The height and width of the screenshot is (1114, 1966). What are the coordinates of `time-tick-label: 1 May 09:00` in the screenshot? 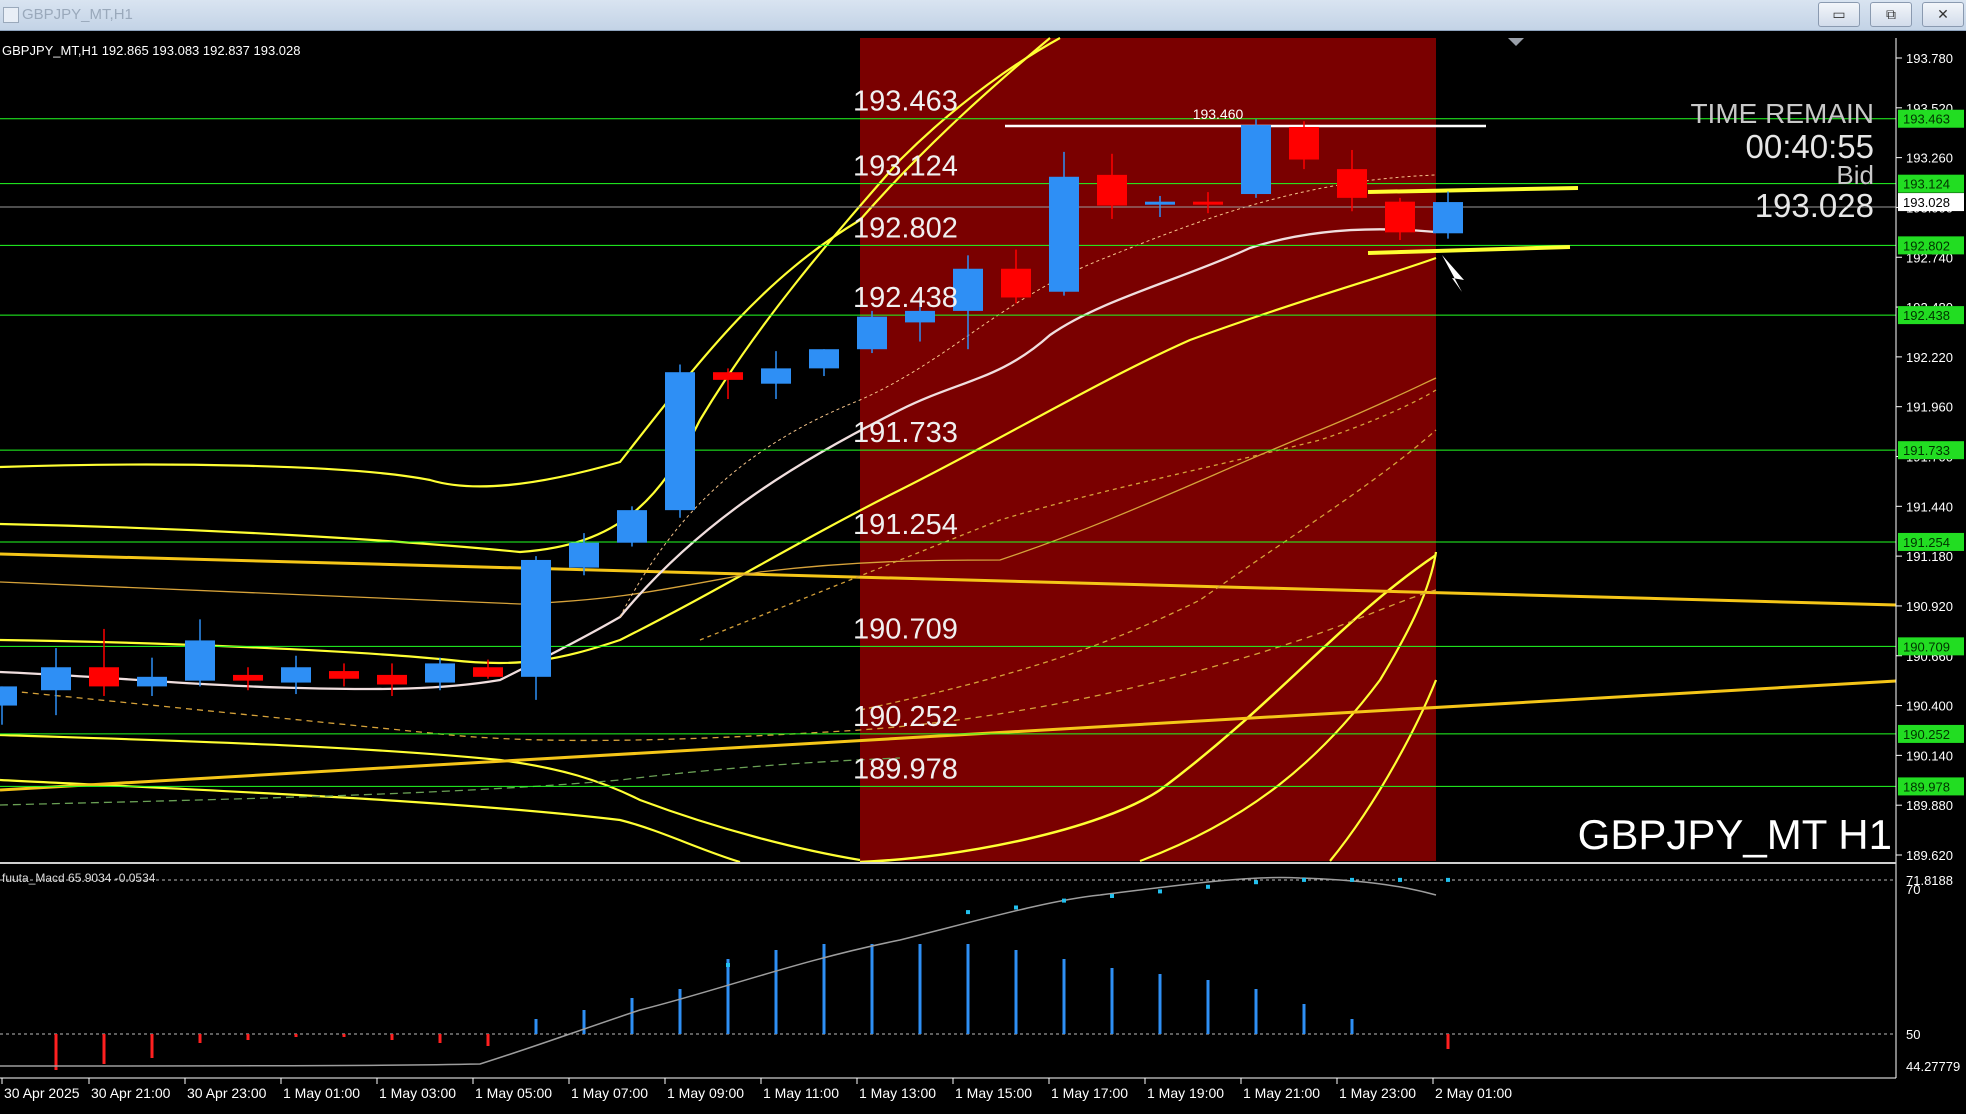 It's located at (705, 1093).